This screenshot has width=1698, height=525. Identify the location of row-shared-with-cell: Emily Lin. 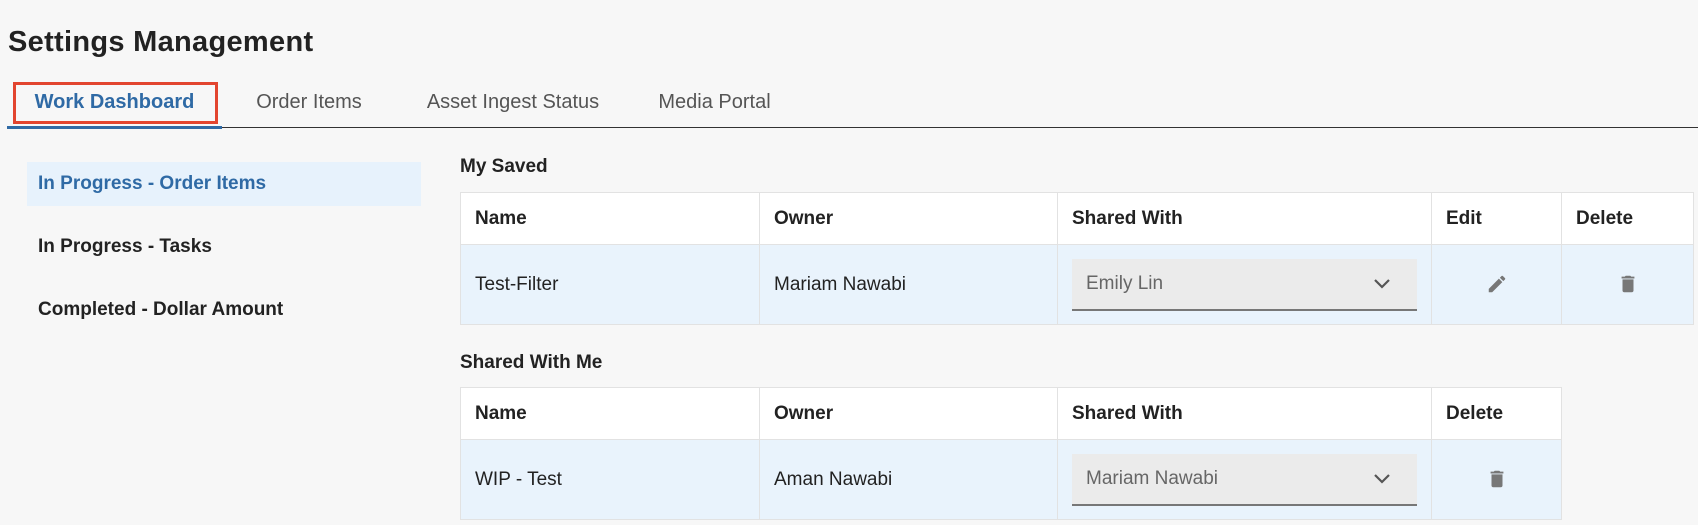
(1244, 284).